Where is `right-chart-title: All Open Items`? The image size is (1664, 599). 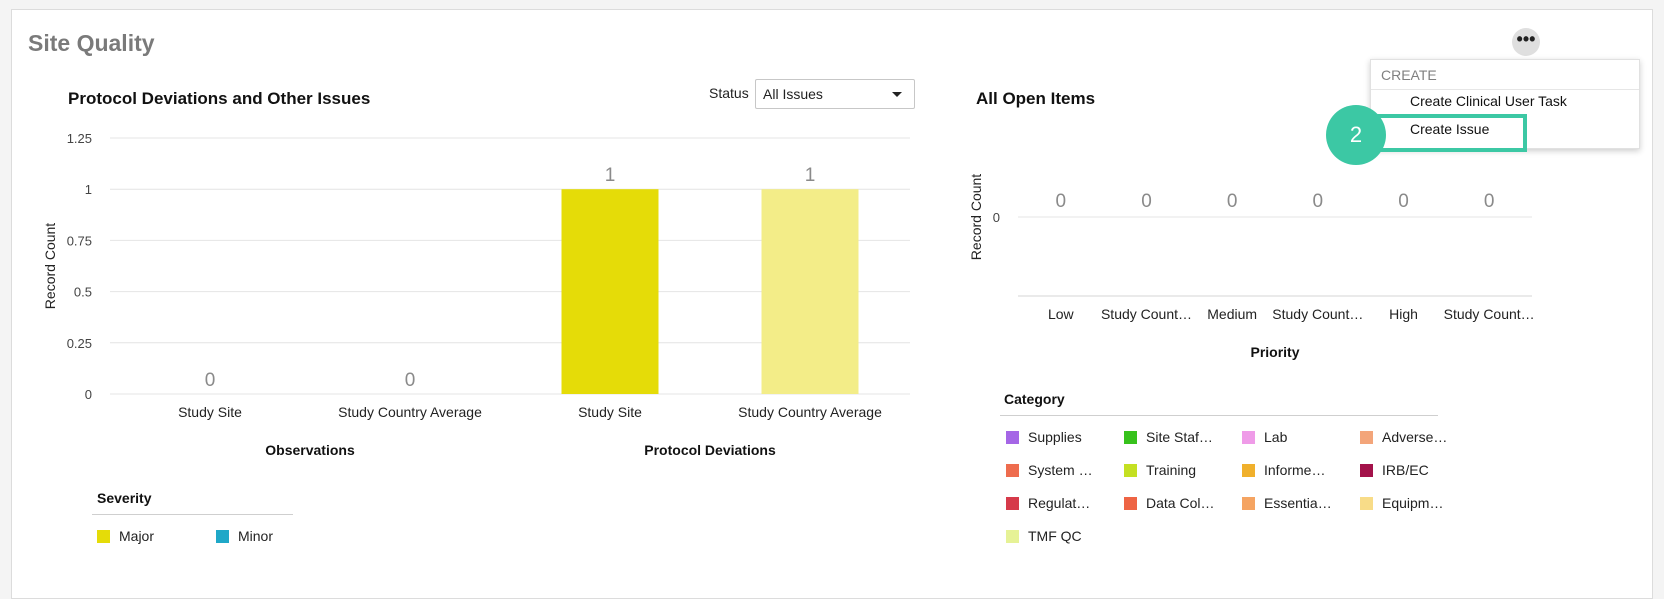
right-chart-title: All Open Items is located at coordinates (1036, 98).